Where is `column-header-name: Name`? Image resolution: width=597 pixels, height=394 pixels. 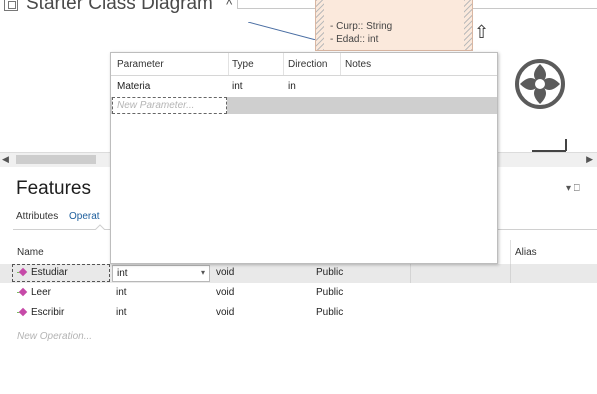 column-header-name: Name is located at coordinates (30, 252).